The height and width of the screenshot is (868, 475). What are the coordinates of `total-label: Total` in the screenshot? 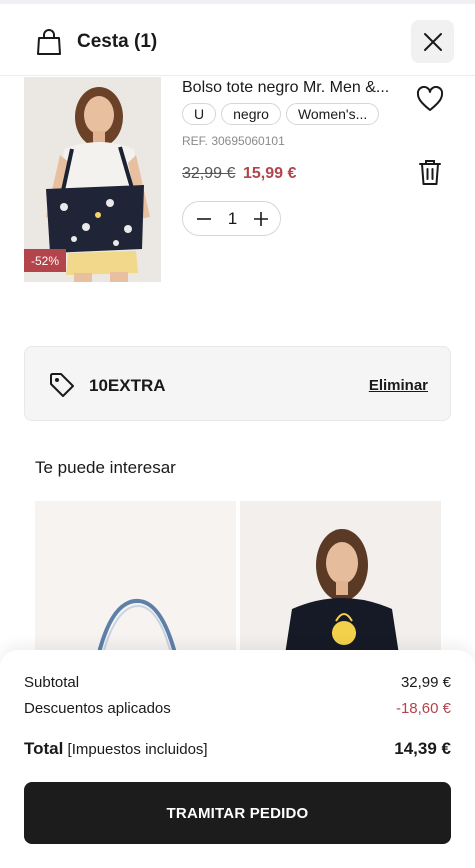 It's located at (44, 748).